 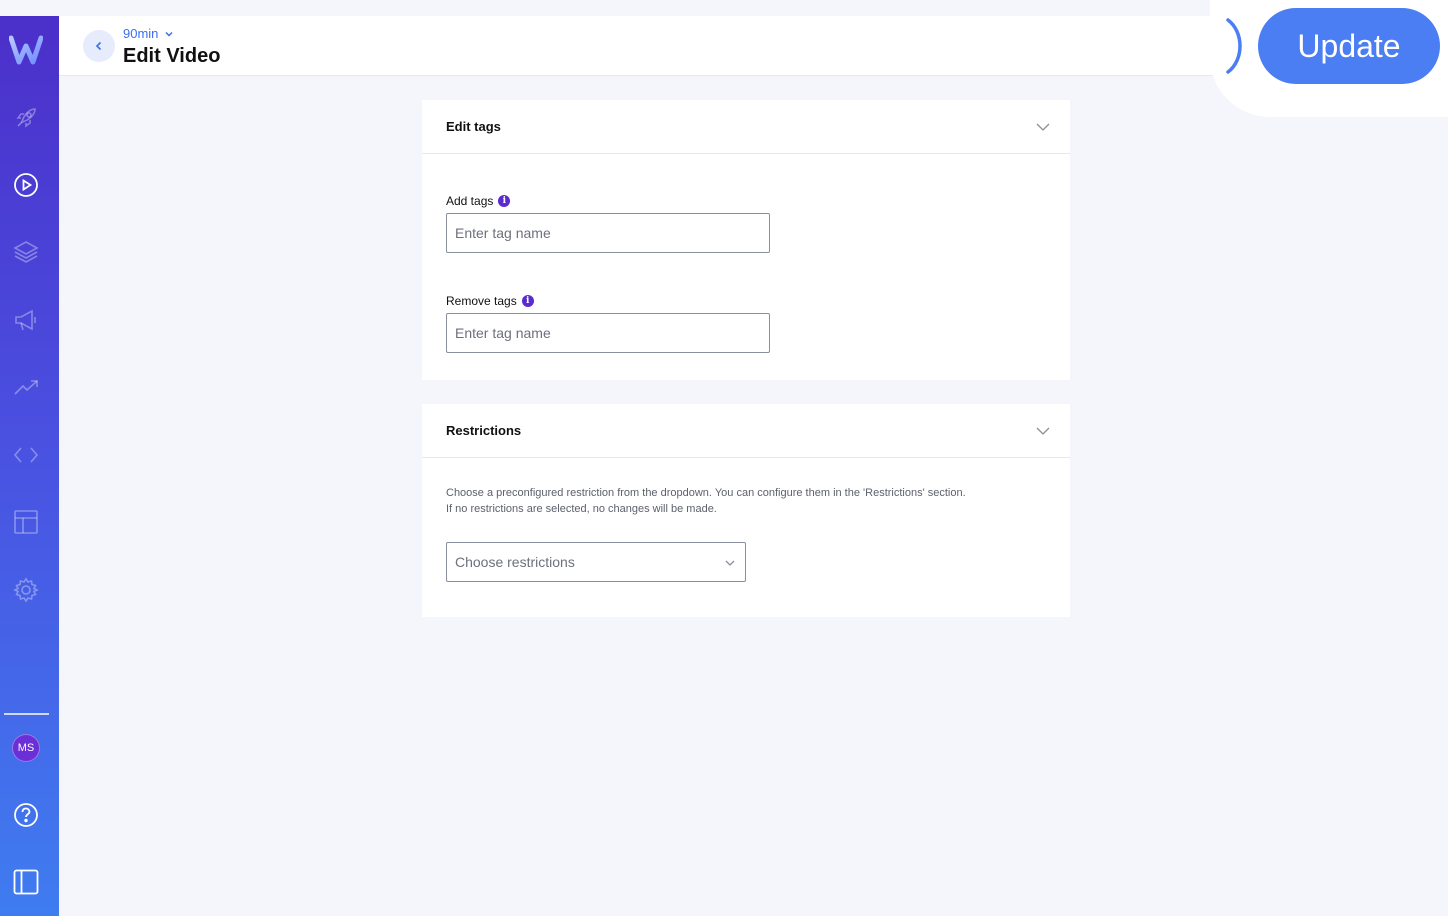 I want to click on loading-spinner-icon, so click(x=1234, y=46).